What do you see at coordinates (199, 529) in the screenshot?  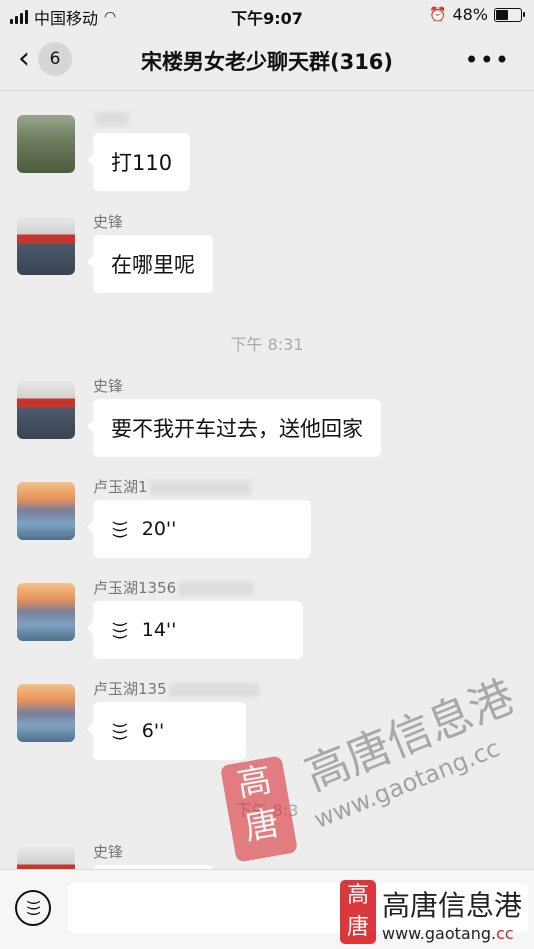 I see `voice-message-bubble: ))) 20''` at bounding box center [199, 529].